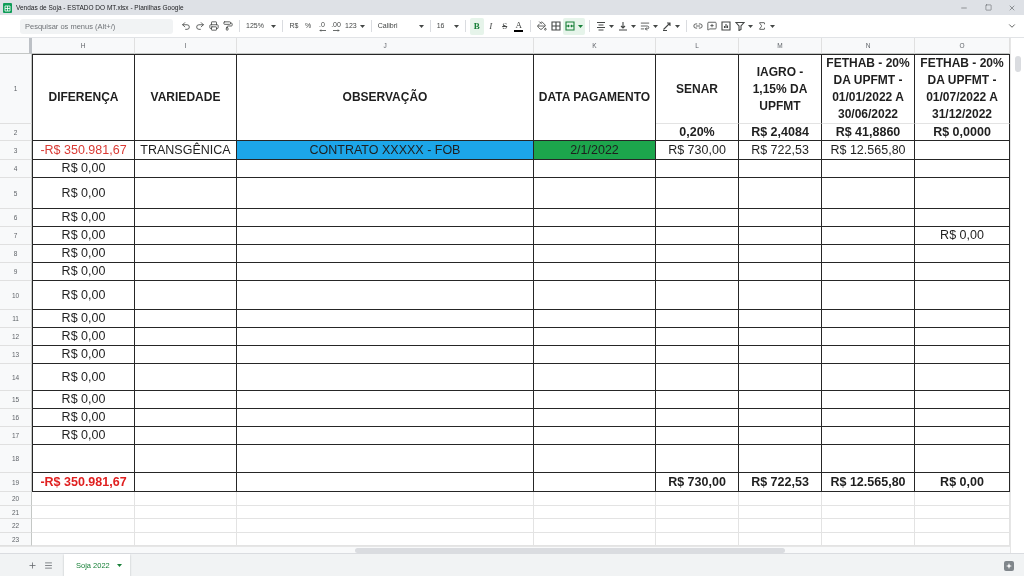 Image resolution: width=1024 pixels, height=576 pixels. What do you see at coordinates (7, 7) in the screenshot?
I see `spreadsheet-icon` at bounding box center [7, 7].